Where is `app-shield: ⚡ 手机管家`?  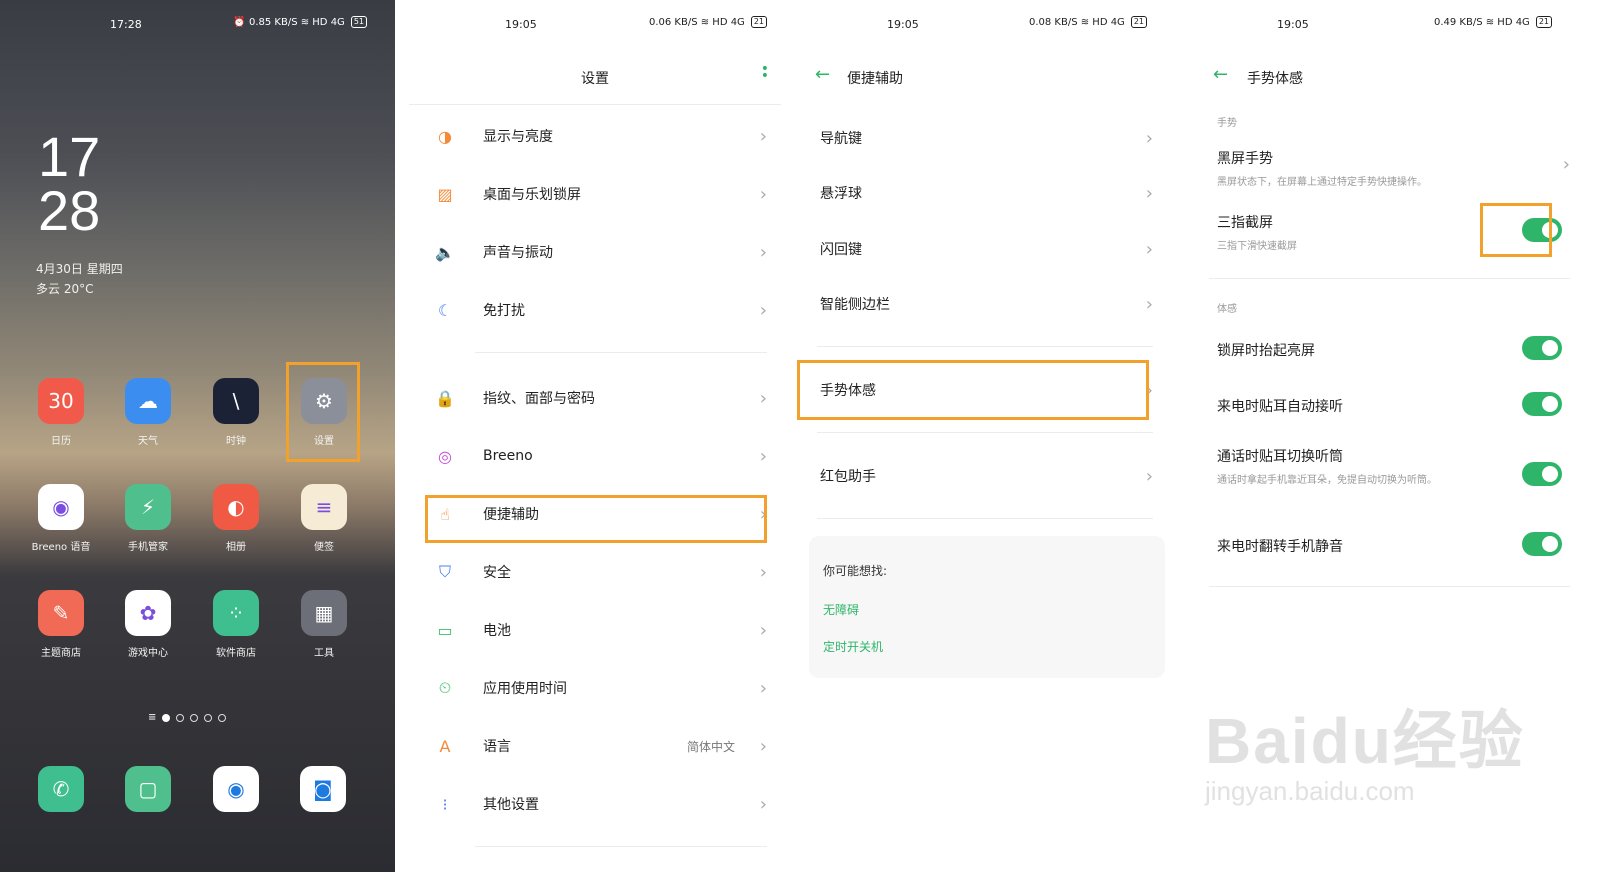
app-shield: ⚡ 手机管家 is located at coordinates (148, 518).